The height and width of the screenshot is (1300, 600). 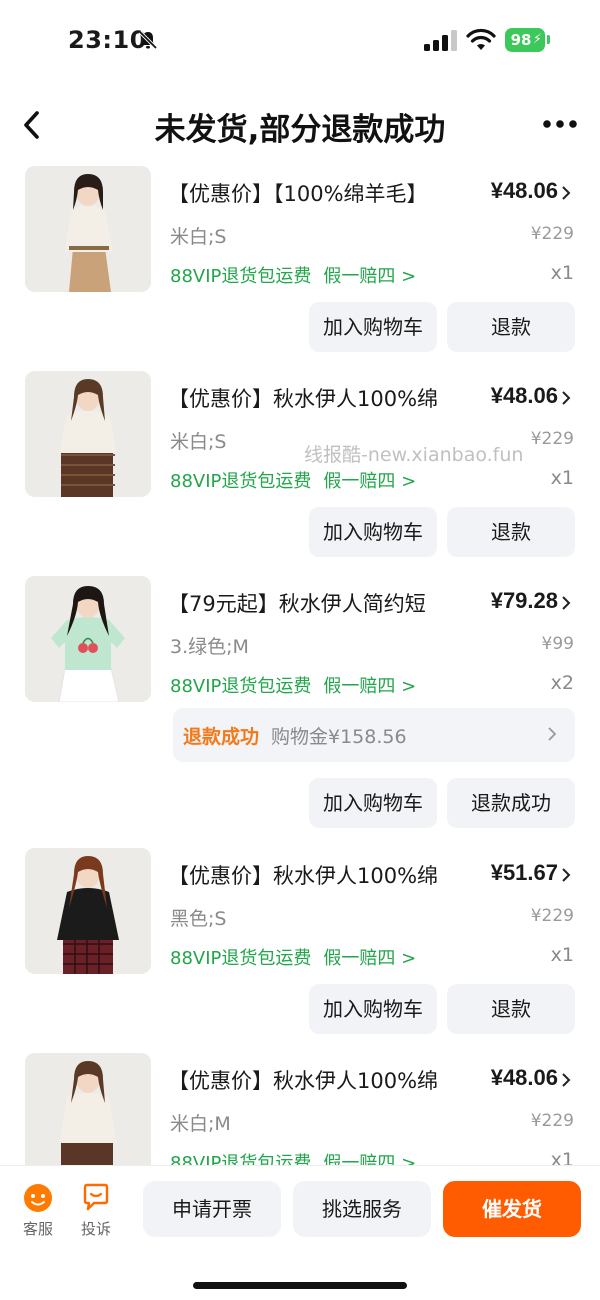 I want to click on home-indicator, so click(x=300, y=1285).